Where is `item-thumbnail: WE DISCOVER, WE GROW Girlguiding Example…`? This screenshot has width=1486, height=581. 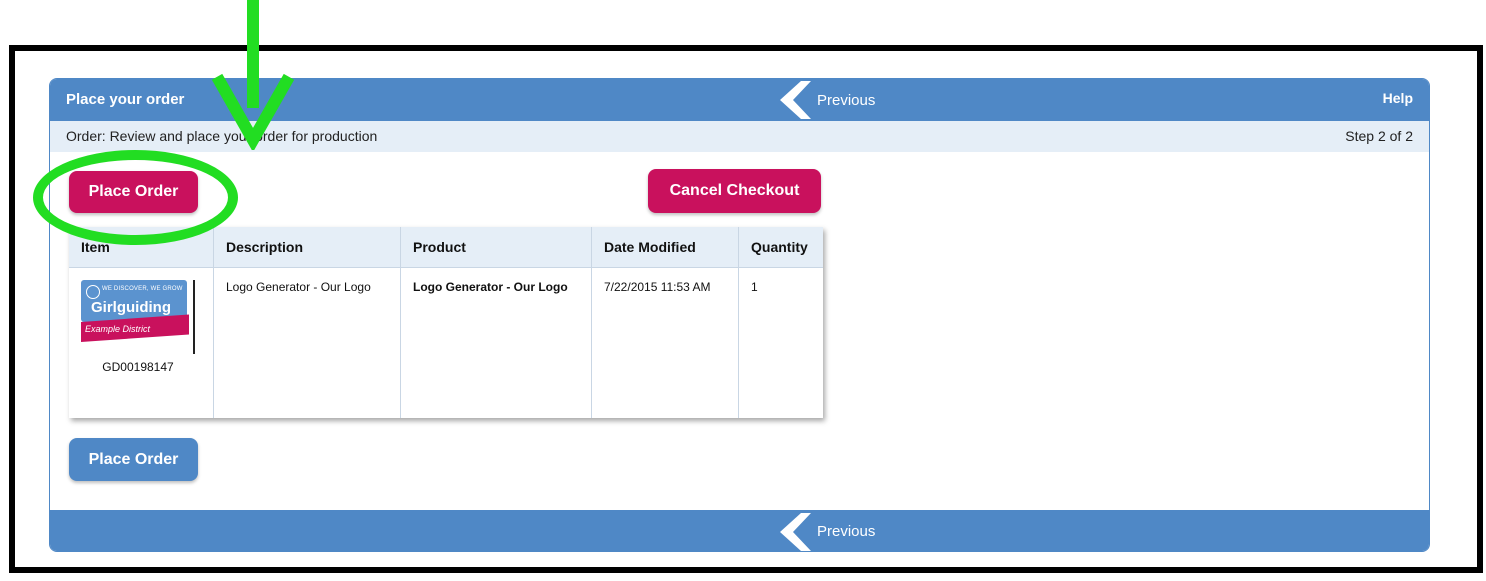 item-thumbnail: WE DISCOVER, WE GROW Girlguiding Example… is located at coordinates (138, 317).